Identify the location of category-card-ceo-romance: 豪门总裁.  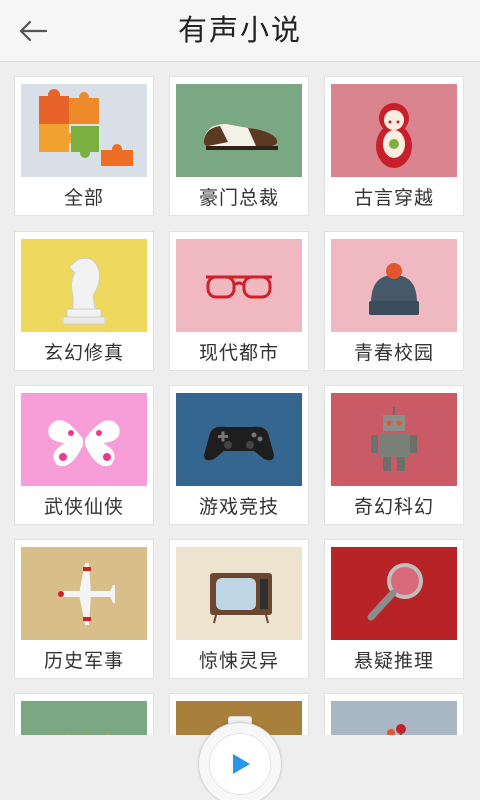
(239, 146).